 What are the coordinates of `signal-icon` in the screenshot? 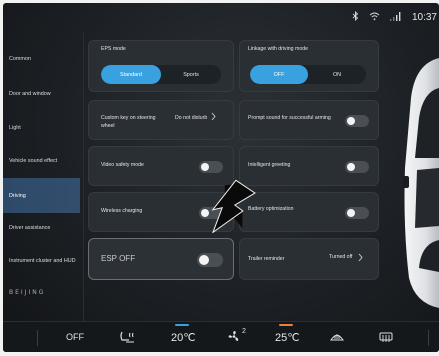 It's located at (395, 17).